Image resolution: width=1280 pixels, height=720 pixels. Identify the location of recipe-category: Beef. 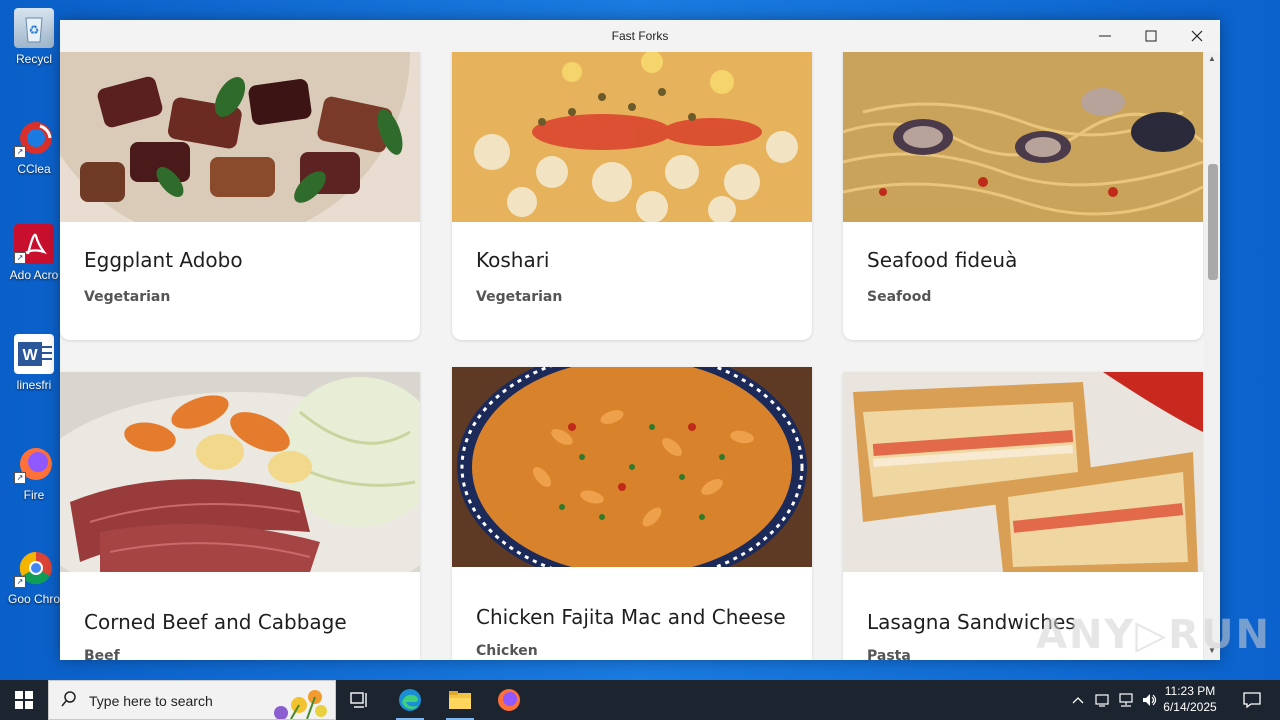
(102, 654).